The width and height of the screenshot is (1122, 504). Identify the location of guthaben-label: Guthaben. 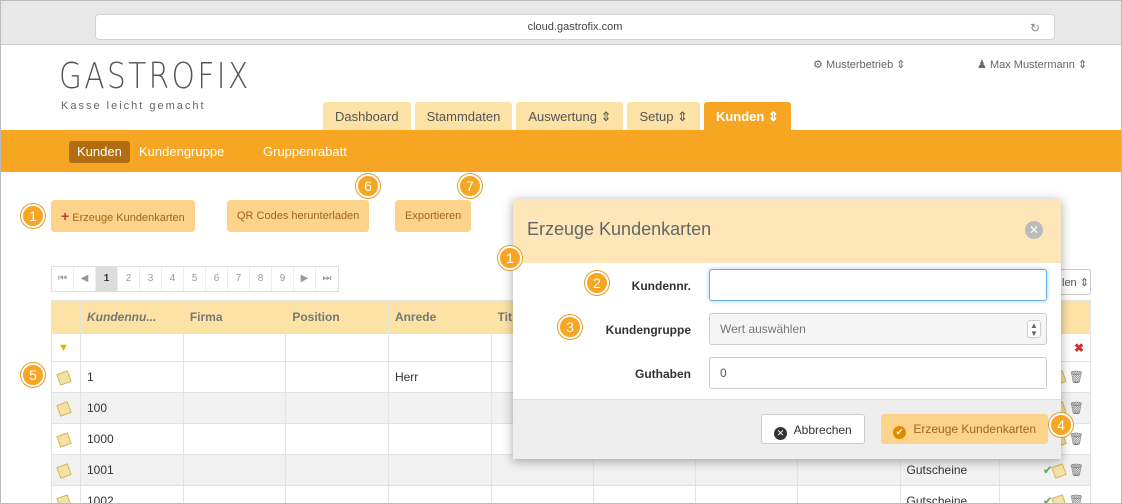
(663, 374).